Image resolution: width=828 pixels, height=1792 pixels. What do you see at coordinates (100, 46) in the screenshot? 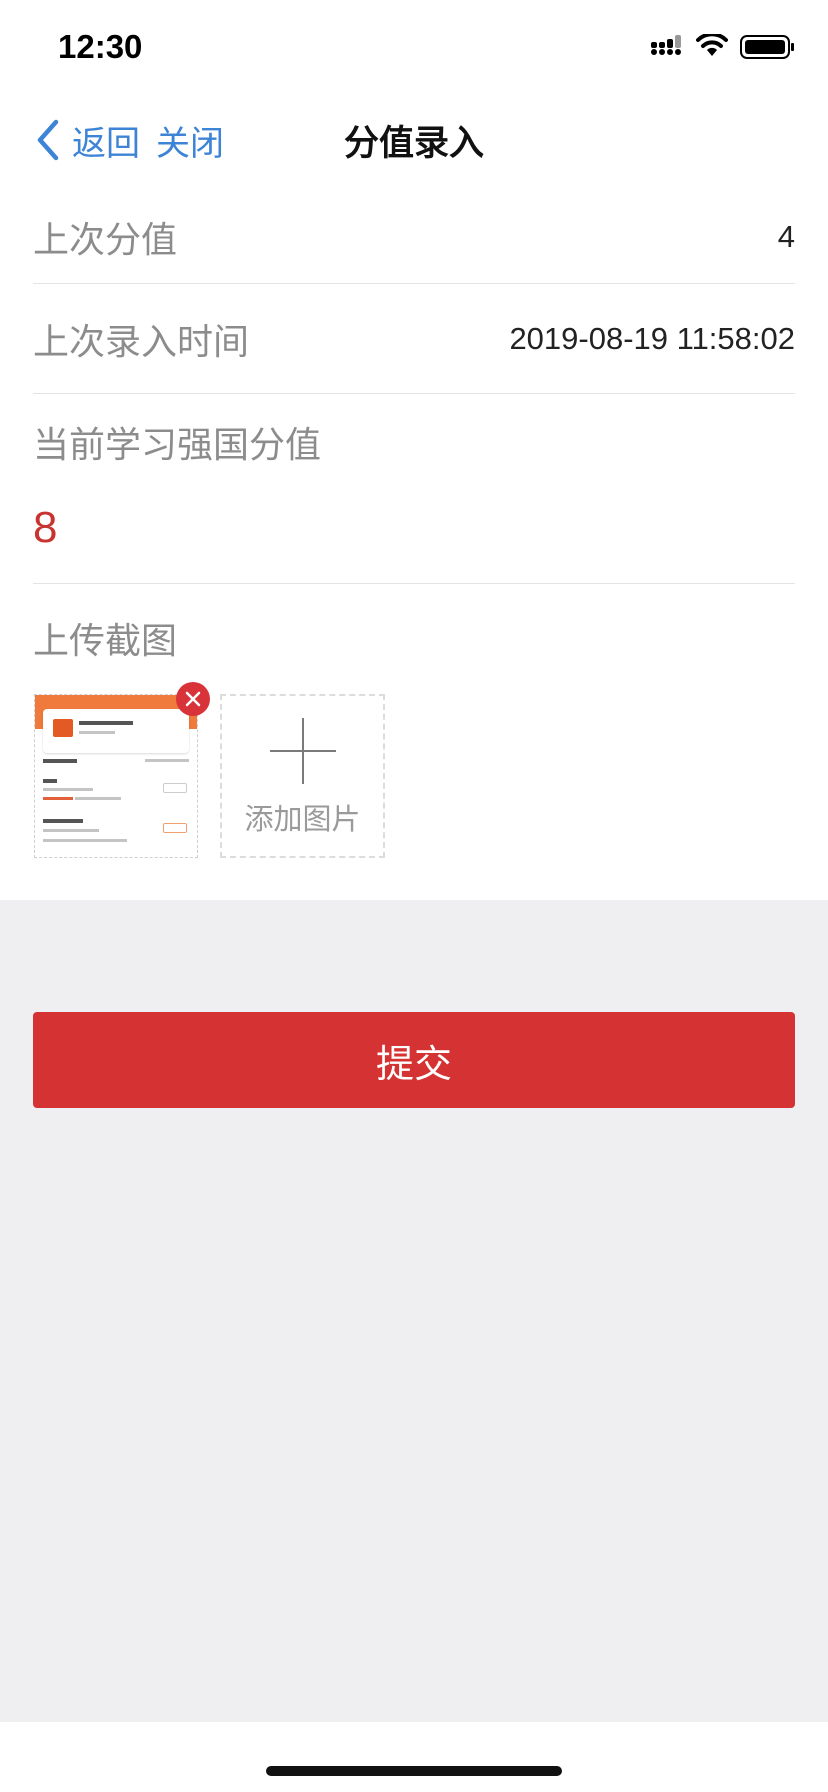
I see `status-time: 12:30` at bounding box center [100, 46].